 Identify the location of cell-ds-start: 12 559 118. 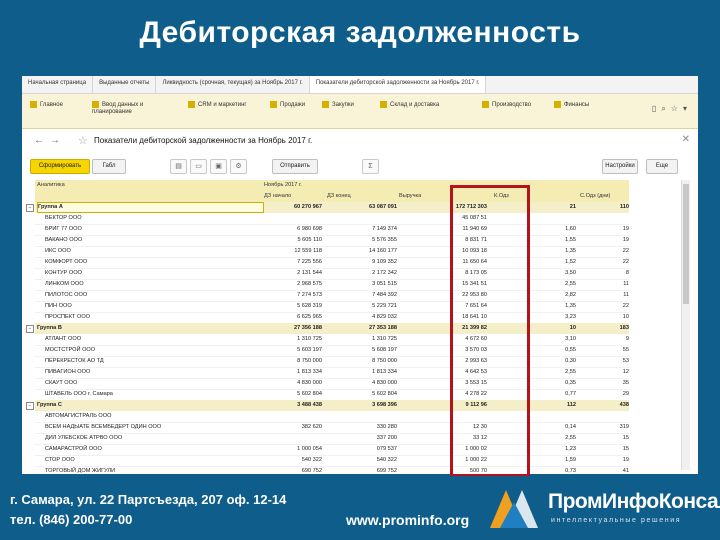
(308, 251).